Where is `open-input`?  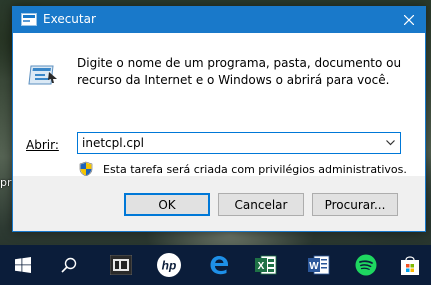 open-input is located at coordinates (228, 143).